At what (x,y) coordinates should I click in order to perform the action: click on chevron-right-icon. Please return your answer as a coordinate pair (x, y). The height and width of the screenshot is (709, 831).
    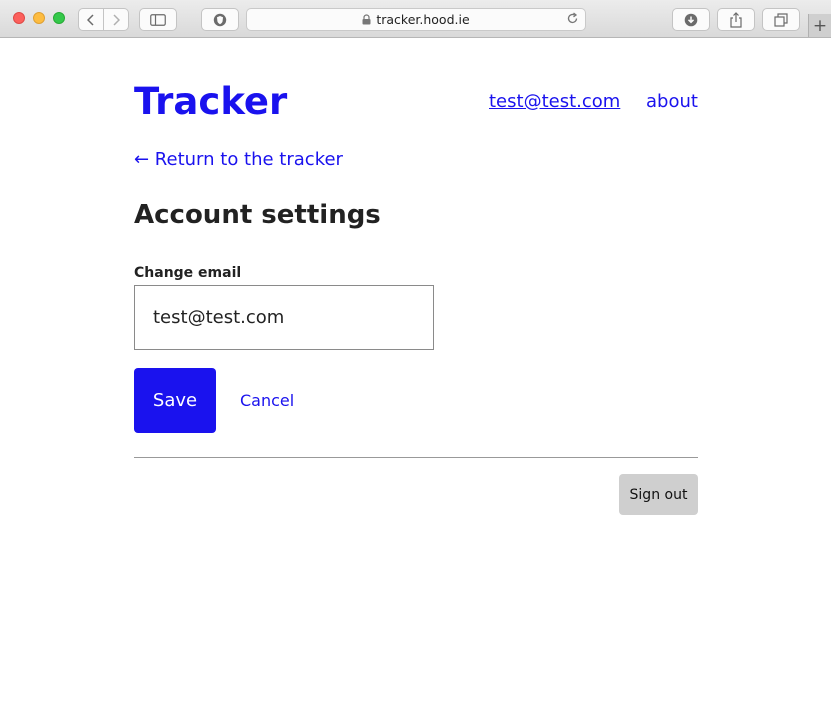
    Looking at the image, I should click on (116, 19).